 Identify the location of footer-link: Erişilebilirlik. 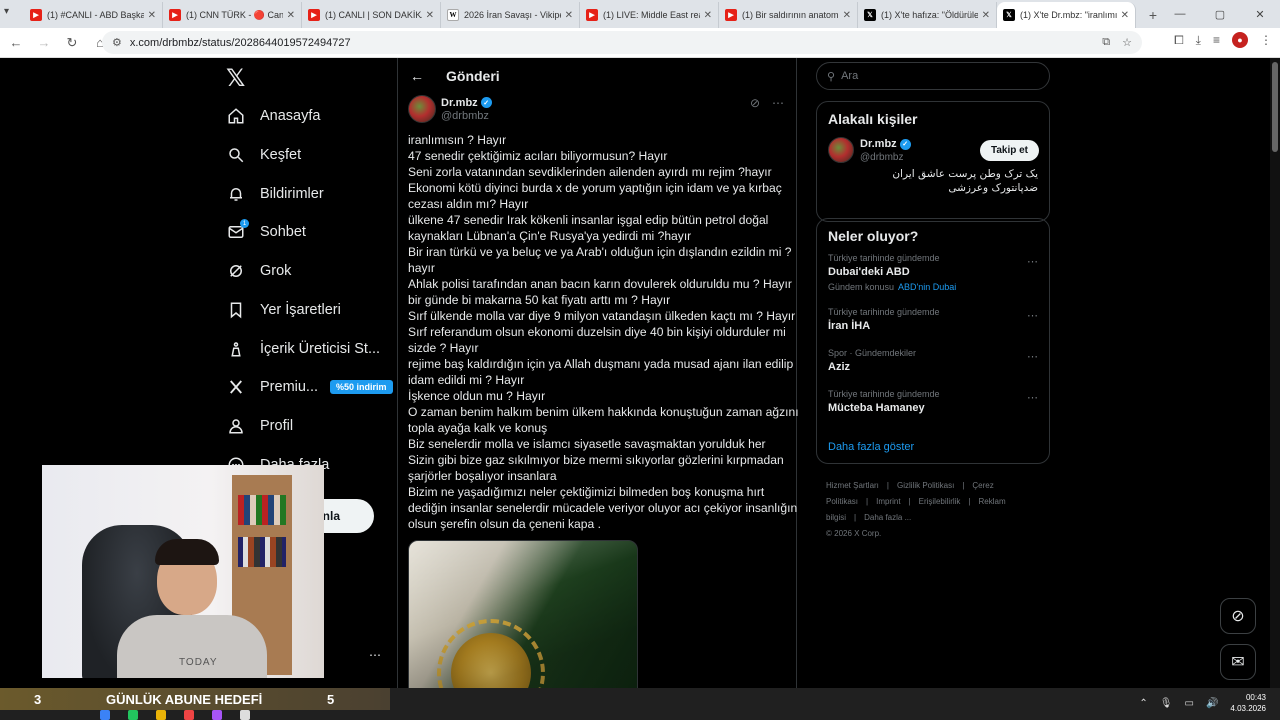
(940, 501).